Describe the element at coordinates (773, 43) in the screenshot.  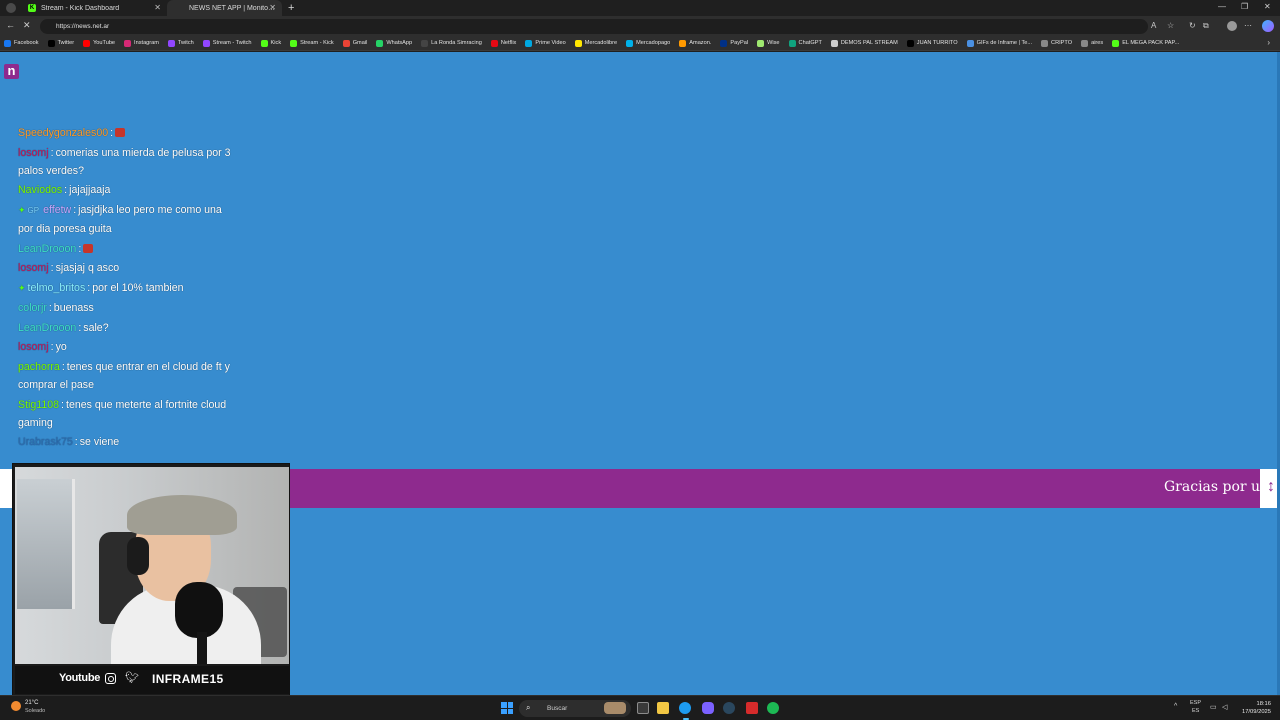
I see `bookmark-label: Wise` at that location.